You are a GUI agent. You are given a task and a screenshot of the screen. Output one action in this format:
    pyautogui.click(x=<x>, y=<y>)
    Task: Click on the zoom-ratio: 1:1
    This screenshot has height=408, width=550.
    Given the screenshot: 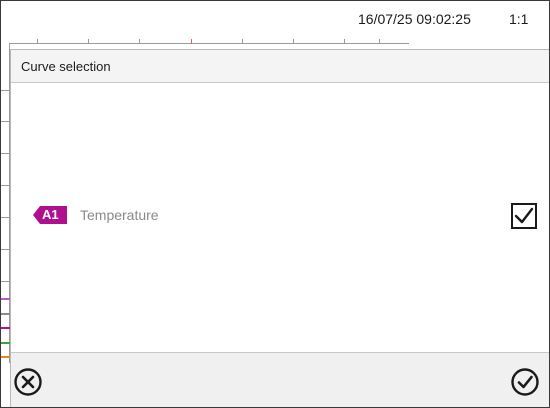 What is the action you would take?
    pyautogui.click(x=518, y=19)
    